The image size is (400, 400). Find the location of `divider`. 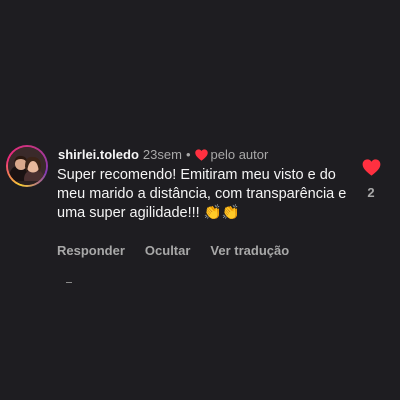

divider is located at coordinates (69, 282).